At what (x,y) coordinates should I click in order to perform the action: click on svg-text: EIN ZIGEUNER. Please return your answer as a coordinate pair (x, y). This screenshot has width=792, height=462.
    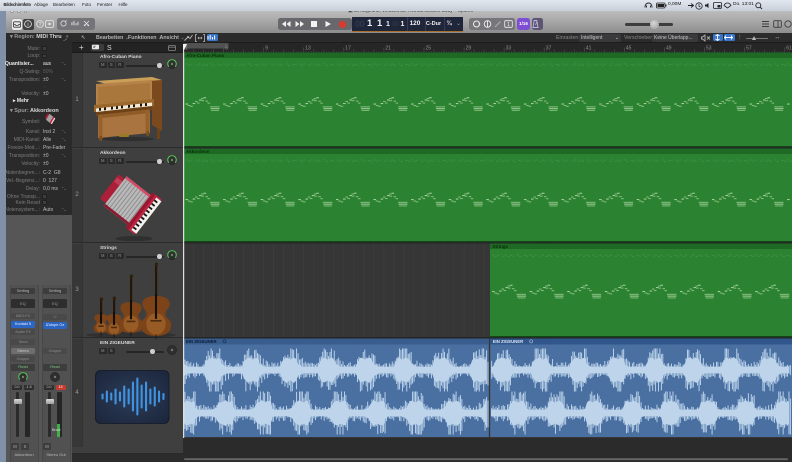
    Looking at the image, I should click on (508, 341).